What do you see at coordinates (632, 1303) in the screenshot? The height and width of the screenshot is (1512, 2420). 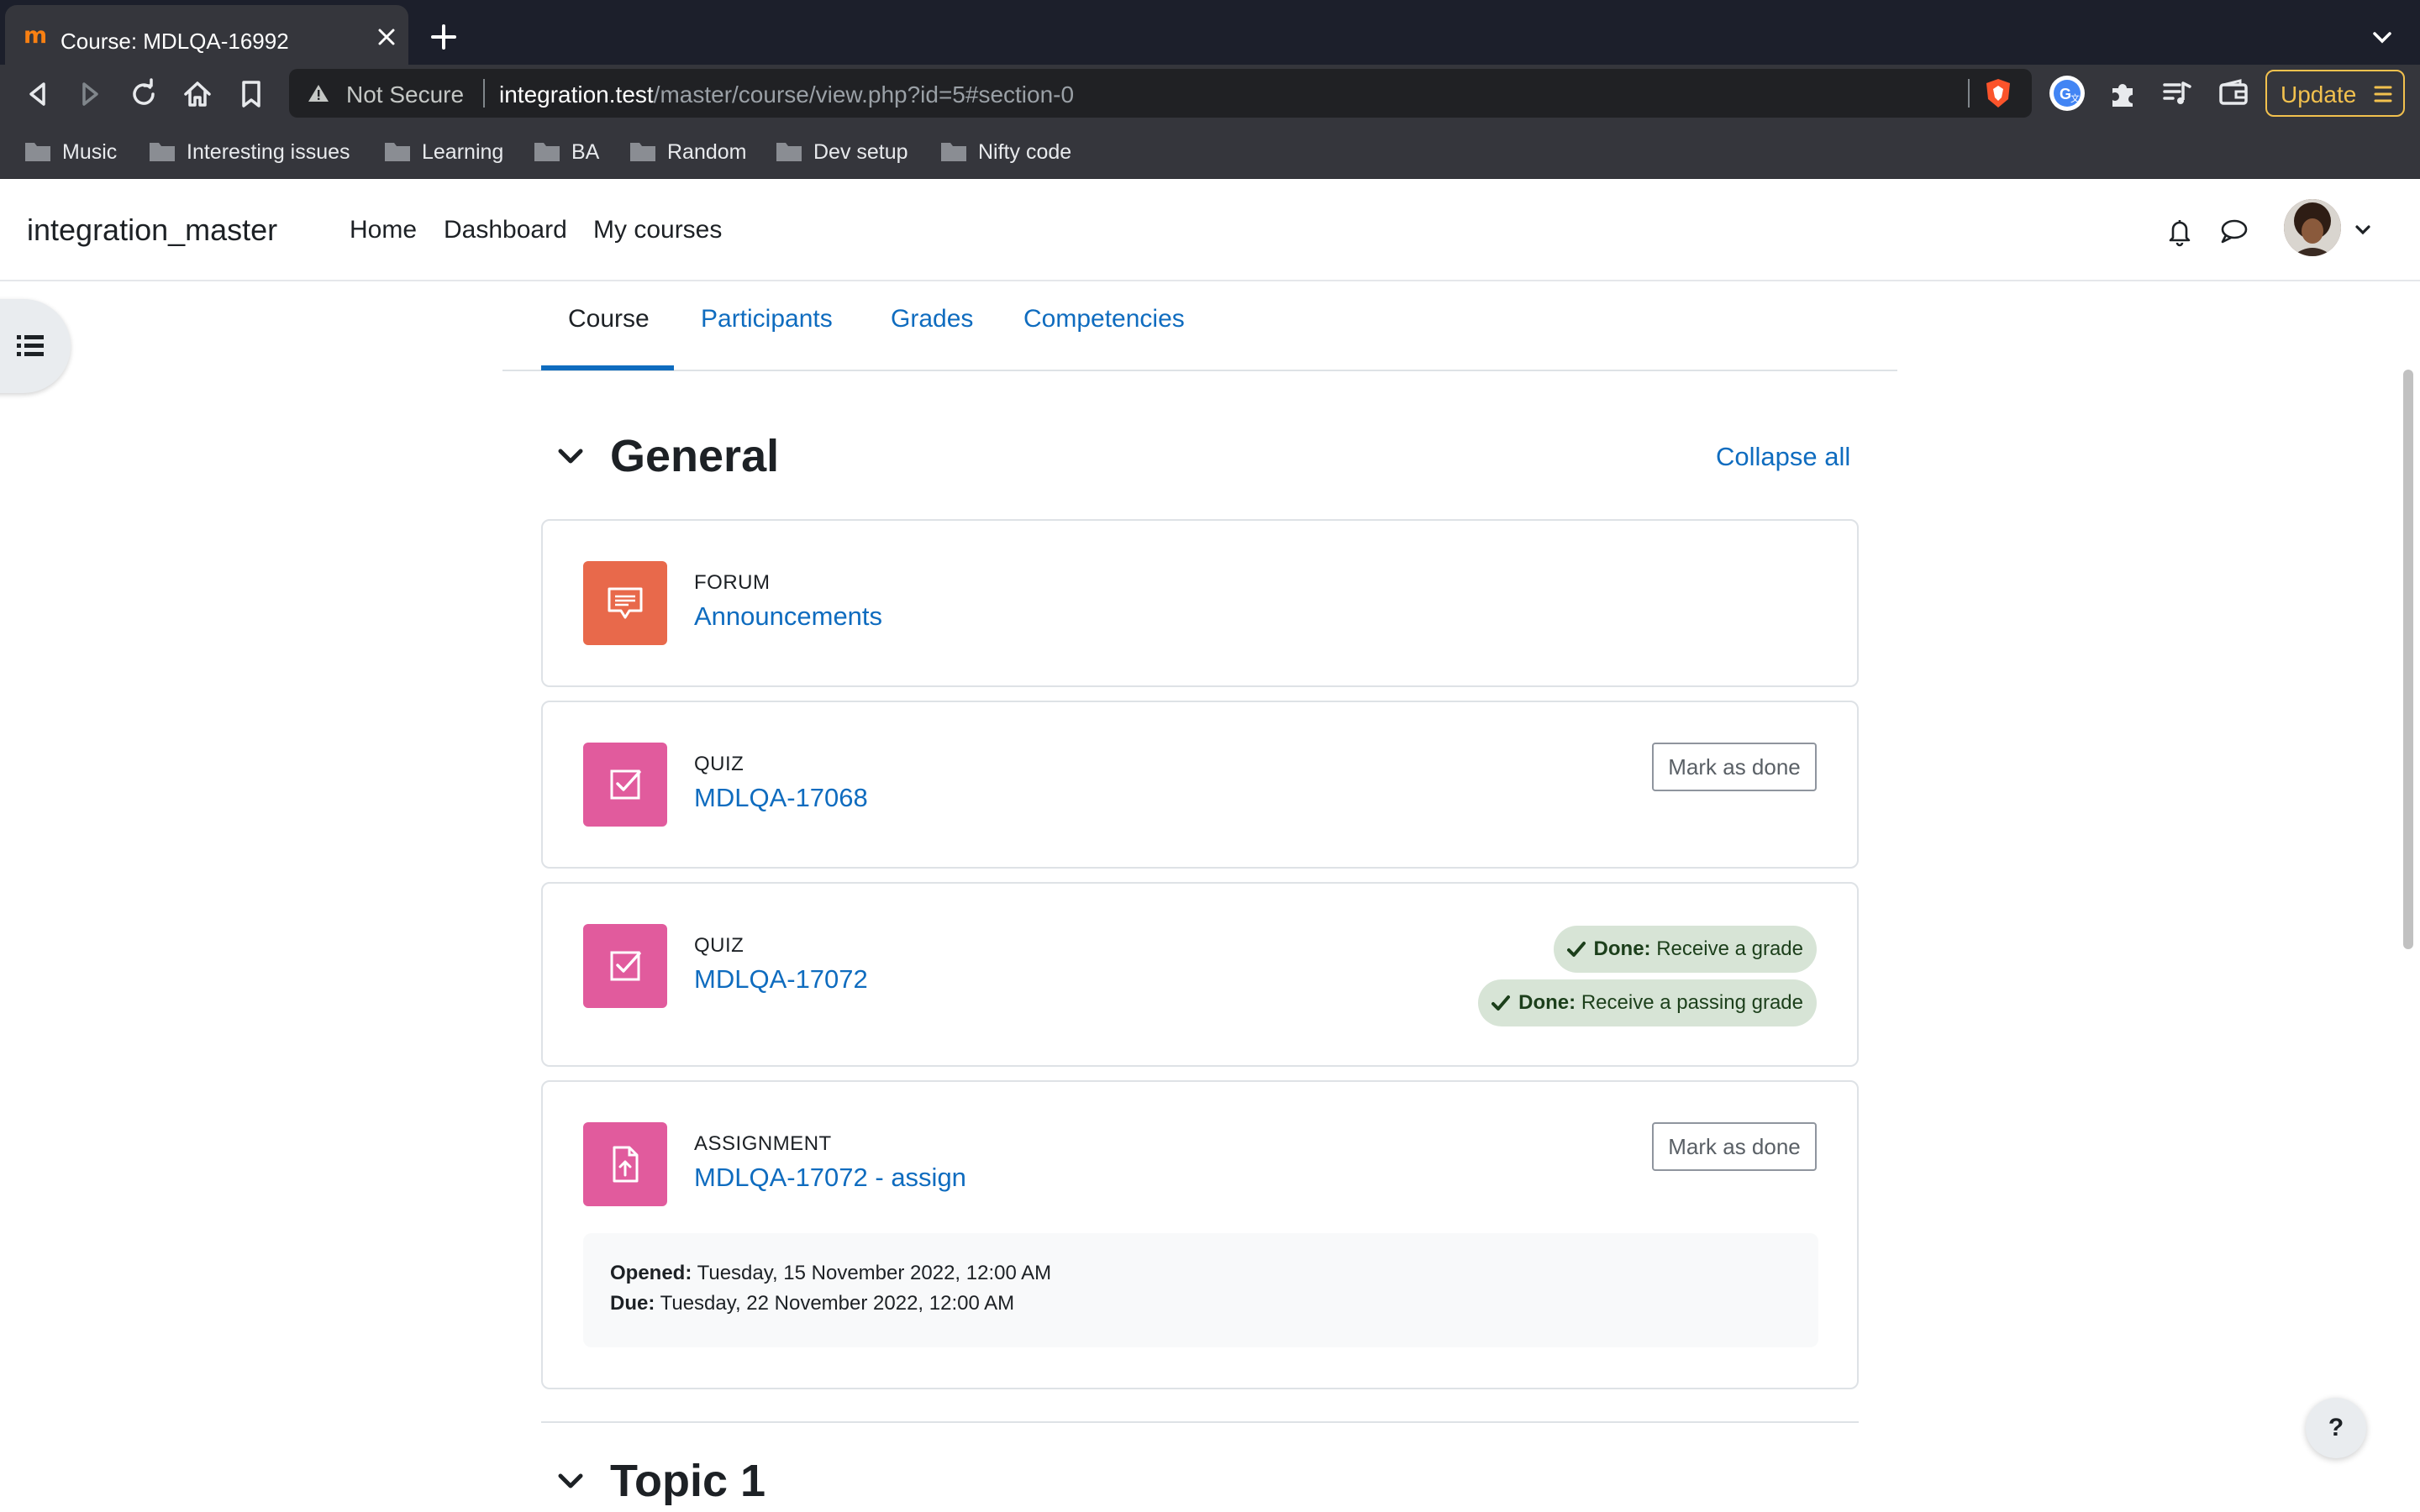 I see `date-label: Due:` at bounding box center [632, 1303].